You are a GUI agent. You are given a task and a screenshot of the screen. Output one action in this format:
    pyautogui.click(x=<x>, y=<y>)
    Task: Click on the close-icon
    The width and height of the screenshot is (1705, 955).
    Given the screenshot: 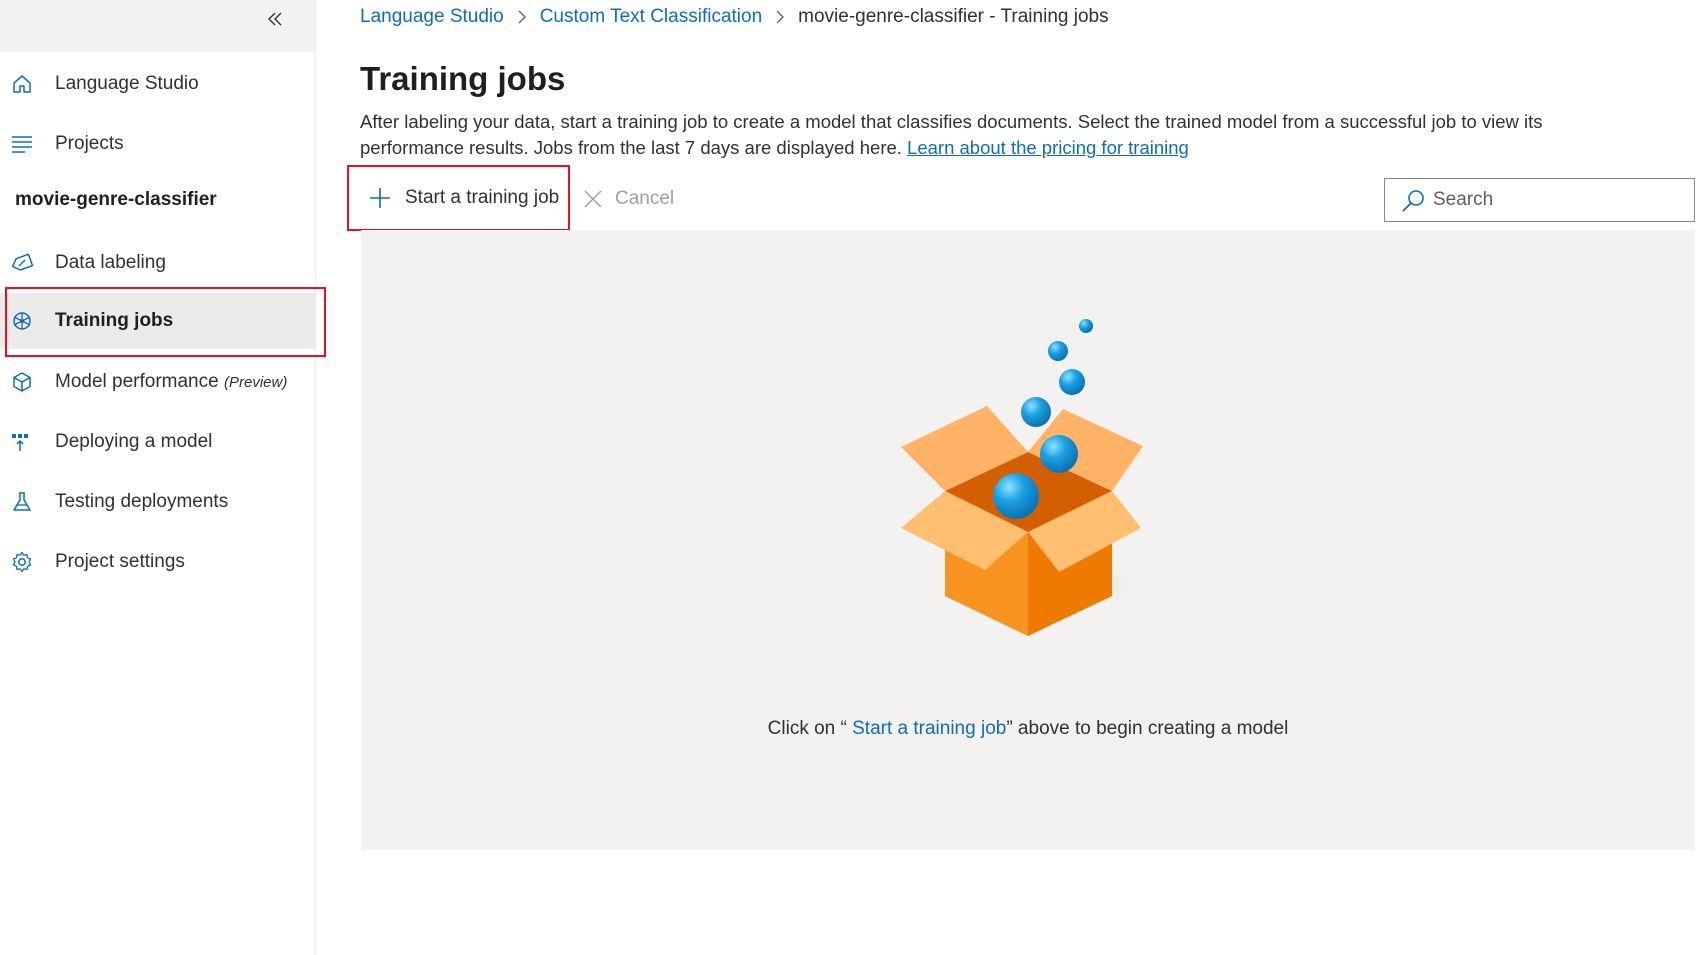 What is the action you would take?
    pyautogui.click(x=593, y=199)
    